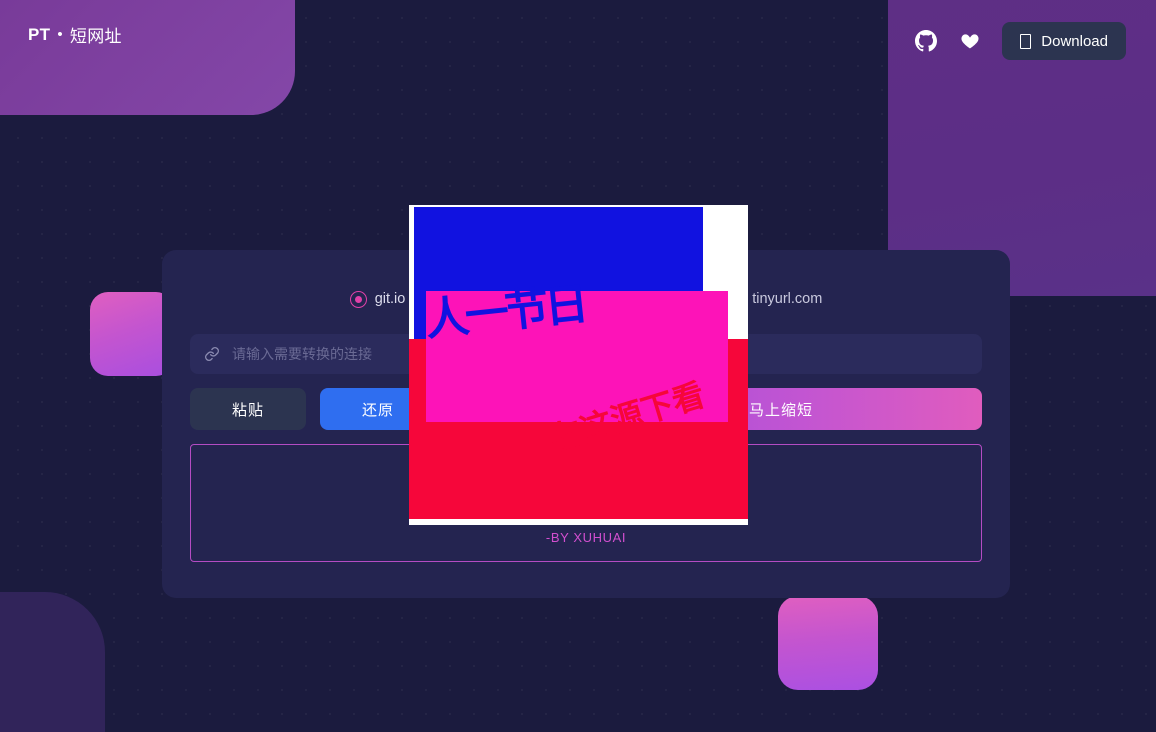 This screenshot has height=732, width=1156. Describe the element at coordinates (1026, 41) in the screenshot. I see `box-icon` at that location.